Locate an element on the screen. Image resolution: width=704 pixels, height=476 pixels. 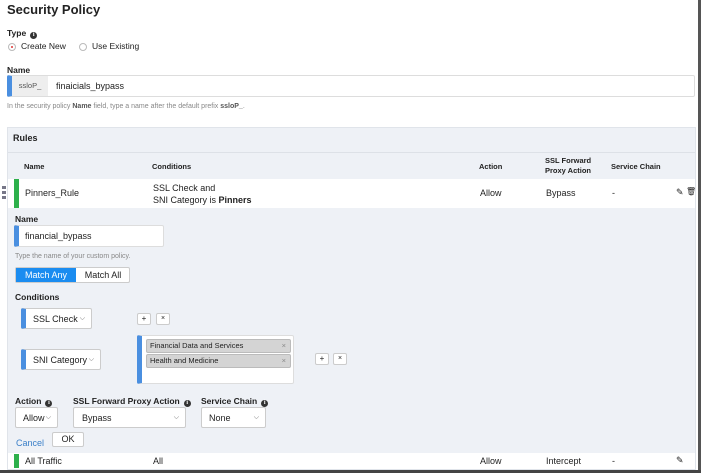
match-any-button: Match Any is located at coordinates (46, 275).